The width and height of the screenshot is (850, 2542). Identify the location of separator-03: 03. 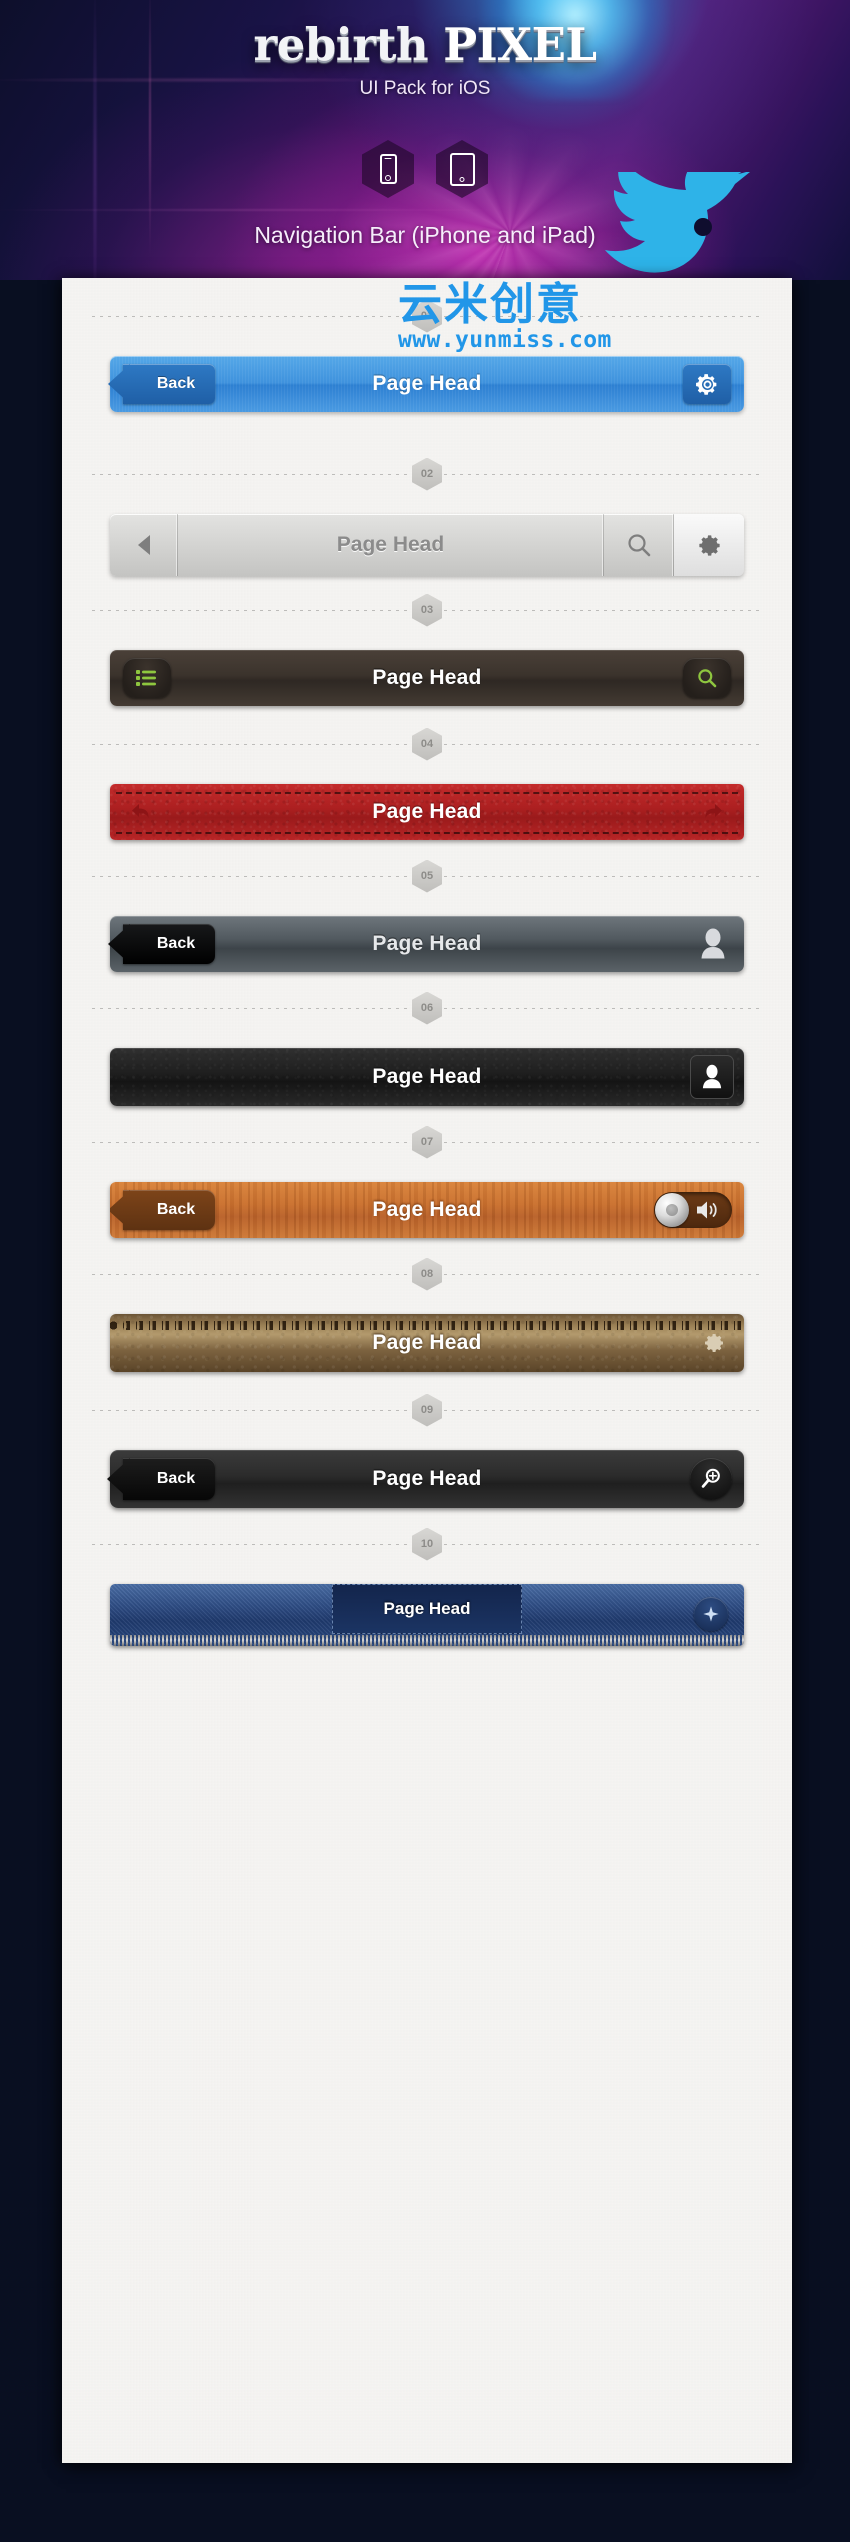
(427, 610).